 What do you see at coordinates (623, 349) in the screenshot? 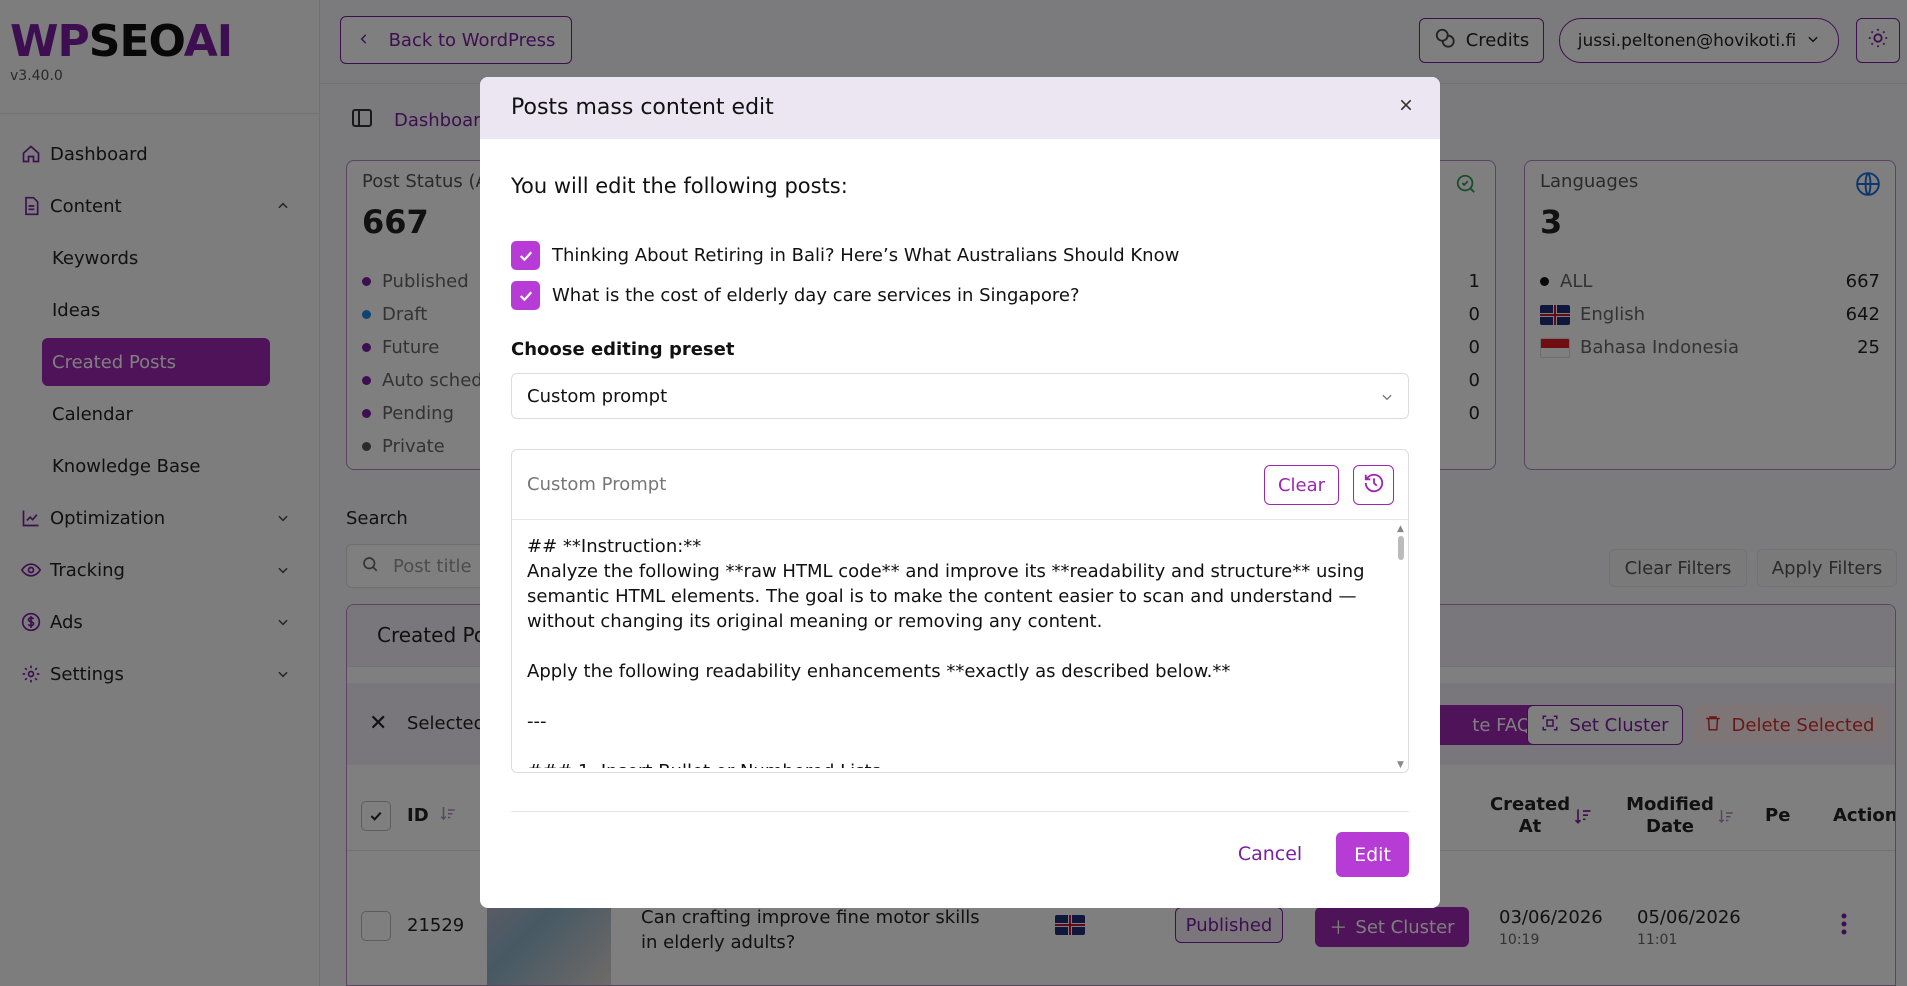
I see `preset-label: Choose editing preset` at bounding box center [623, 349].